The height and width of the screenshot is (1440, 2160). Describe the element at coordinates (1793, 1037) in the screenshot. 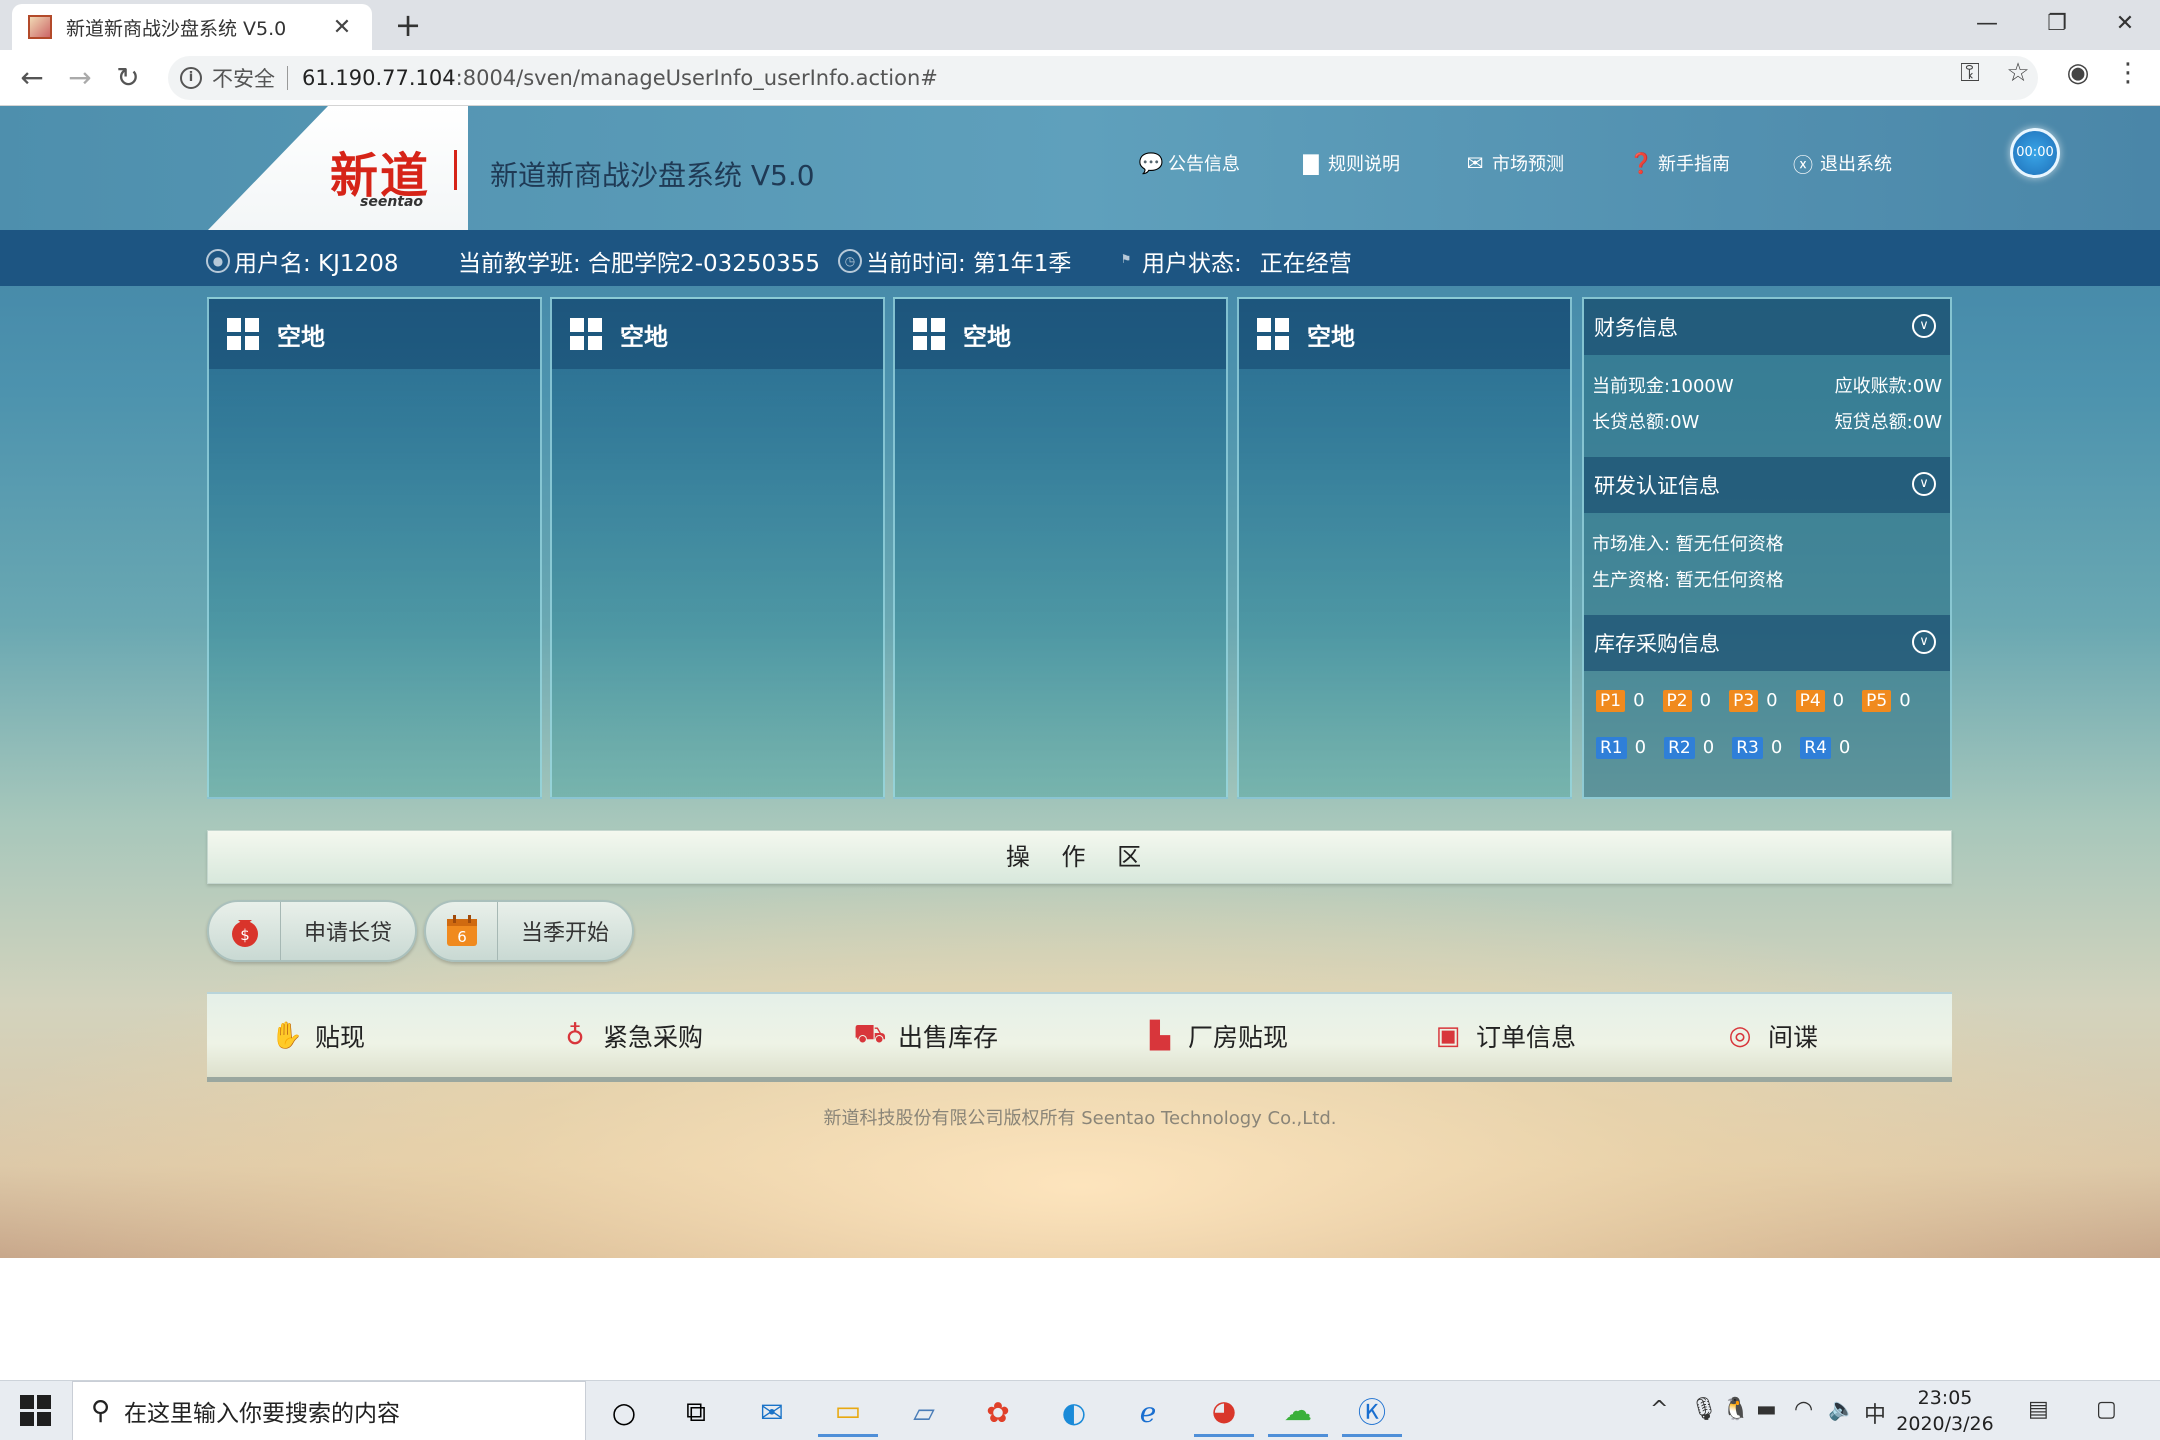

I see `action-label: 间谍` at that location.